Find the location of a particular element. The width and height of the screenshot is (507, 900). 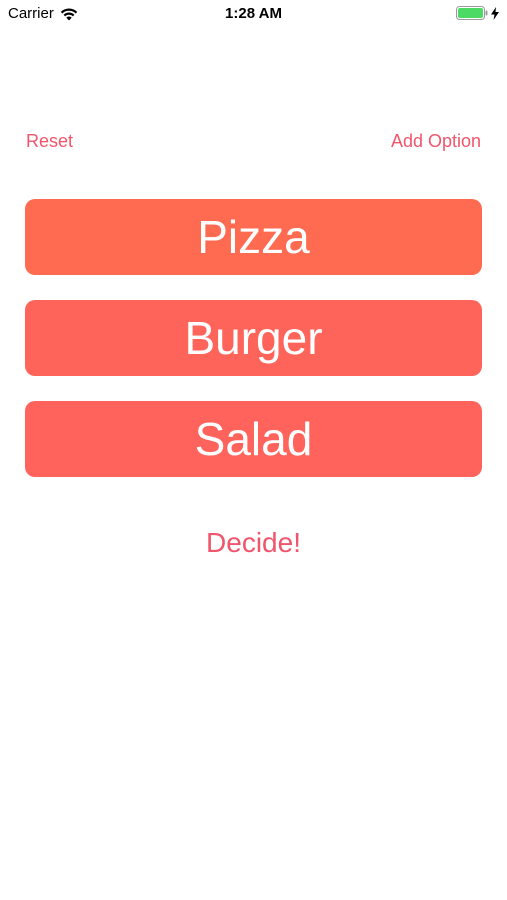

charging-bolt-icon is located at coordinates (495, 13).